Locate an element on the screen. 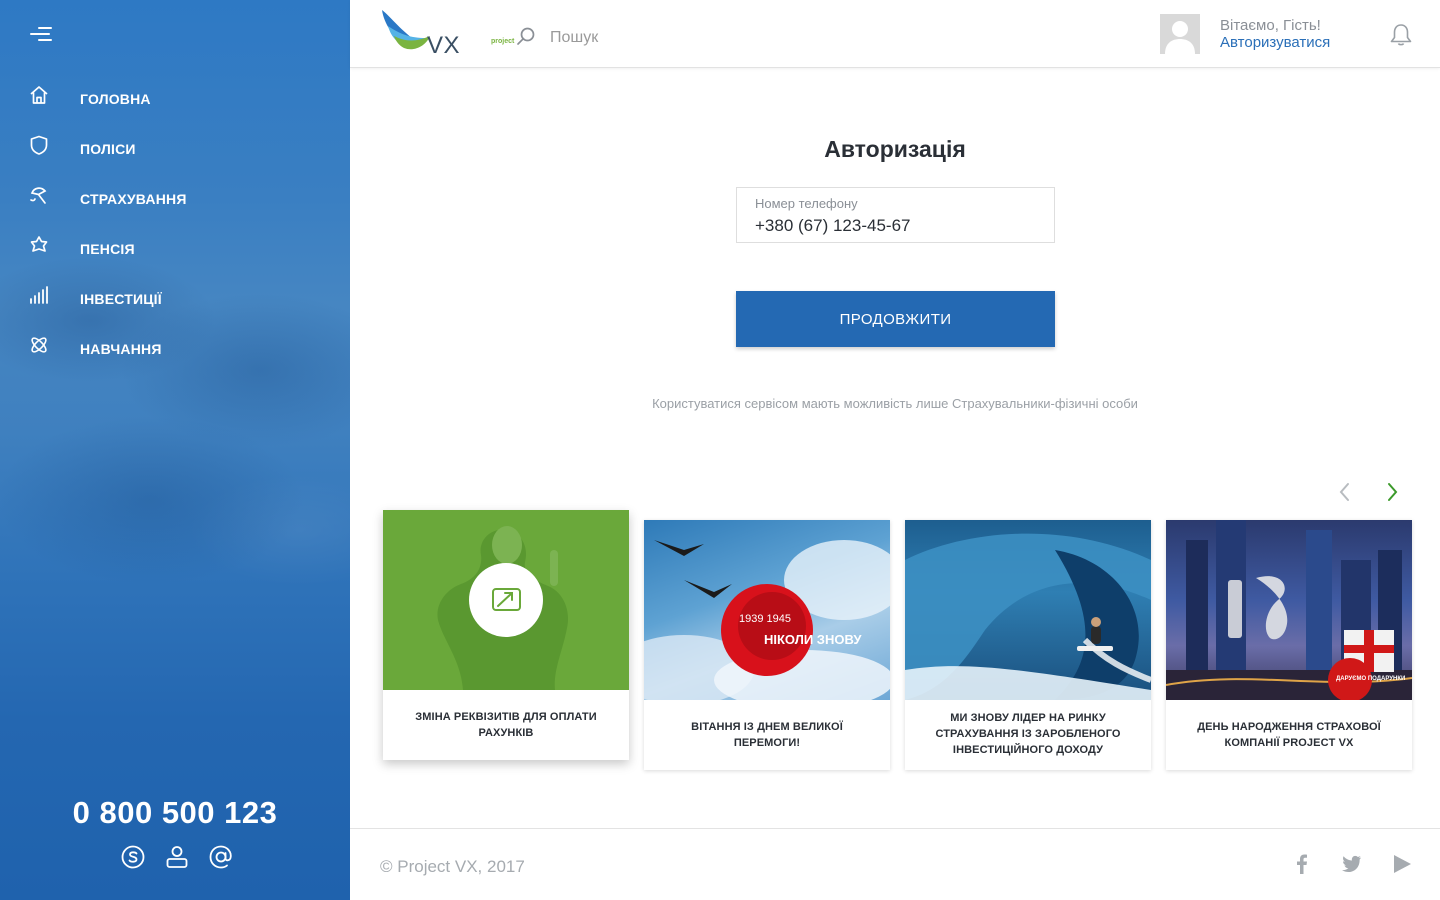  news-card: ЗМІНА РЕКВІЗИТІВ ДЛЯ ОПЛАТИ РАХУНКІВ is located at coordinates (506, 635).